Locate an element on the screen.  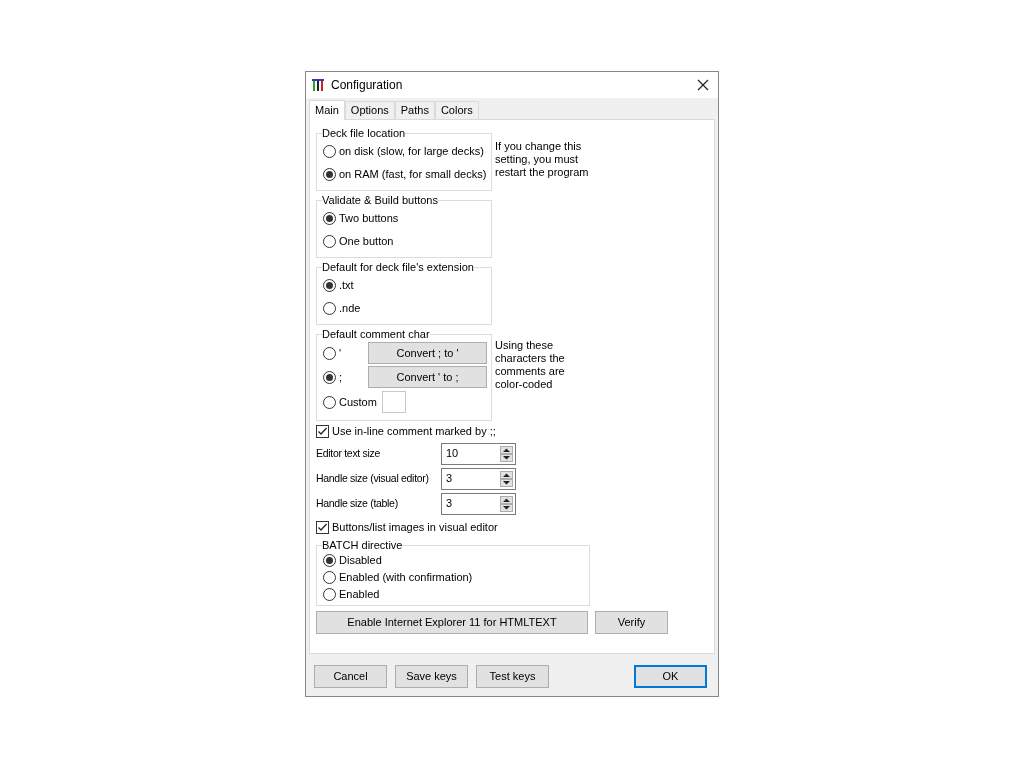
radio-label: .nde is located at coordinates (350, 309).